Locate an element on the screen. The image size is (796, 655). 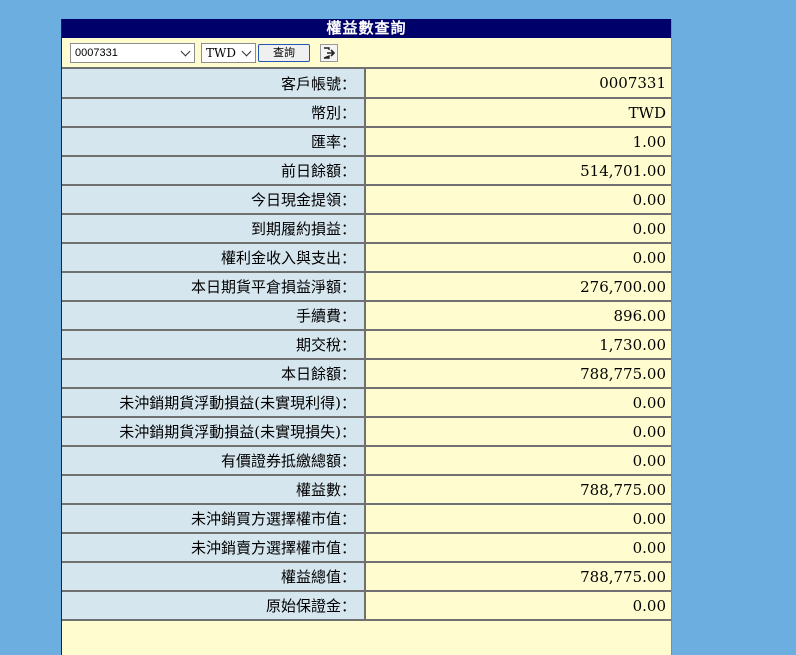
table-row: 未沖銷買方選擇權市值： 0.00 is located at coordinates (366, 519).